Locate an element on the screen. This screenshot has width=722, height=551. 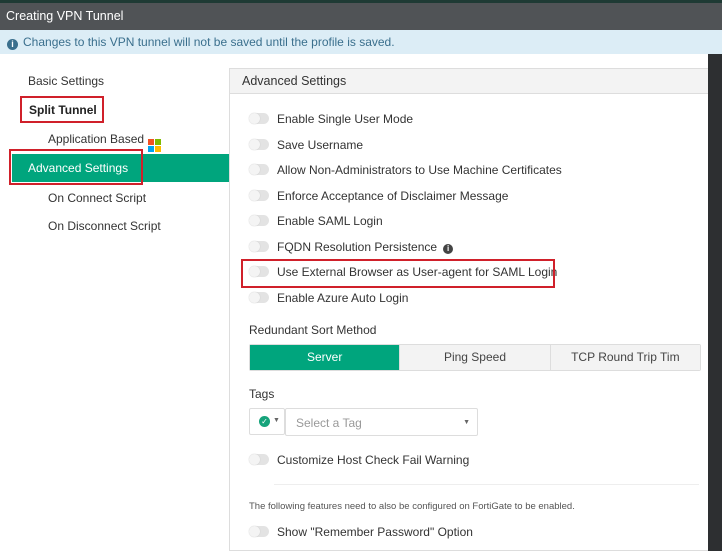
sort-option-ping-speed: Ping Speed is located at coordinates (474, 357).